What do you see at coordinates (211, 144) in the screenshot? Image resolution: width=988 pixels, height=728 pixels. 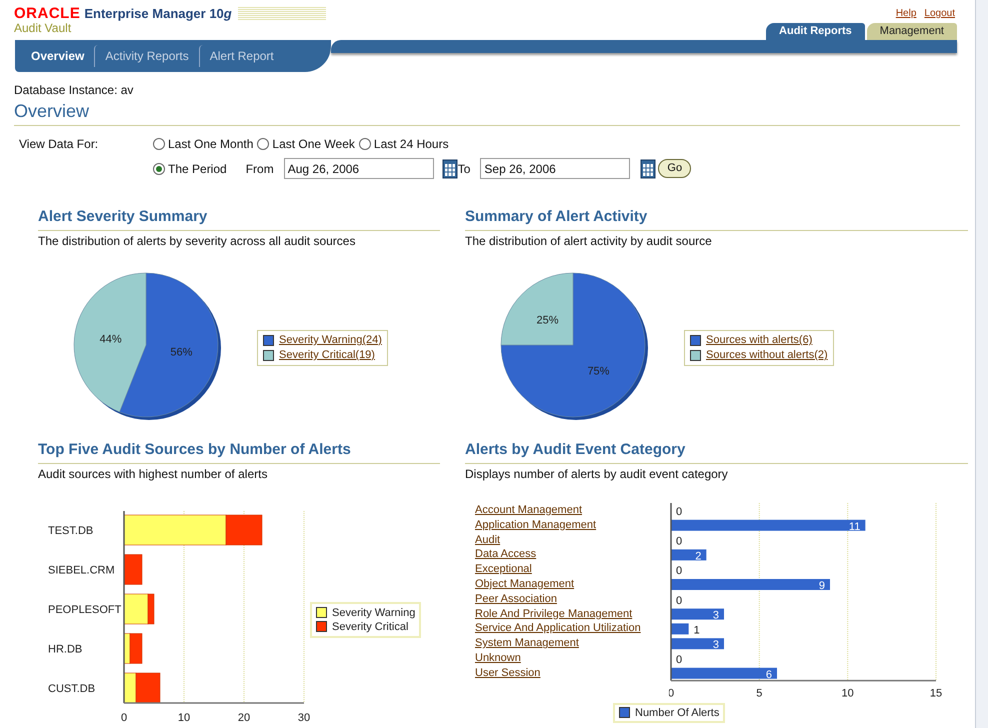 I see `radio-label: Last One Month` at bounding box center [211, 144].